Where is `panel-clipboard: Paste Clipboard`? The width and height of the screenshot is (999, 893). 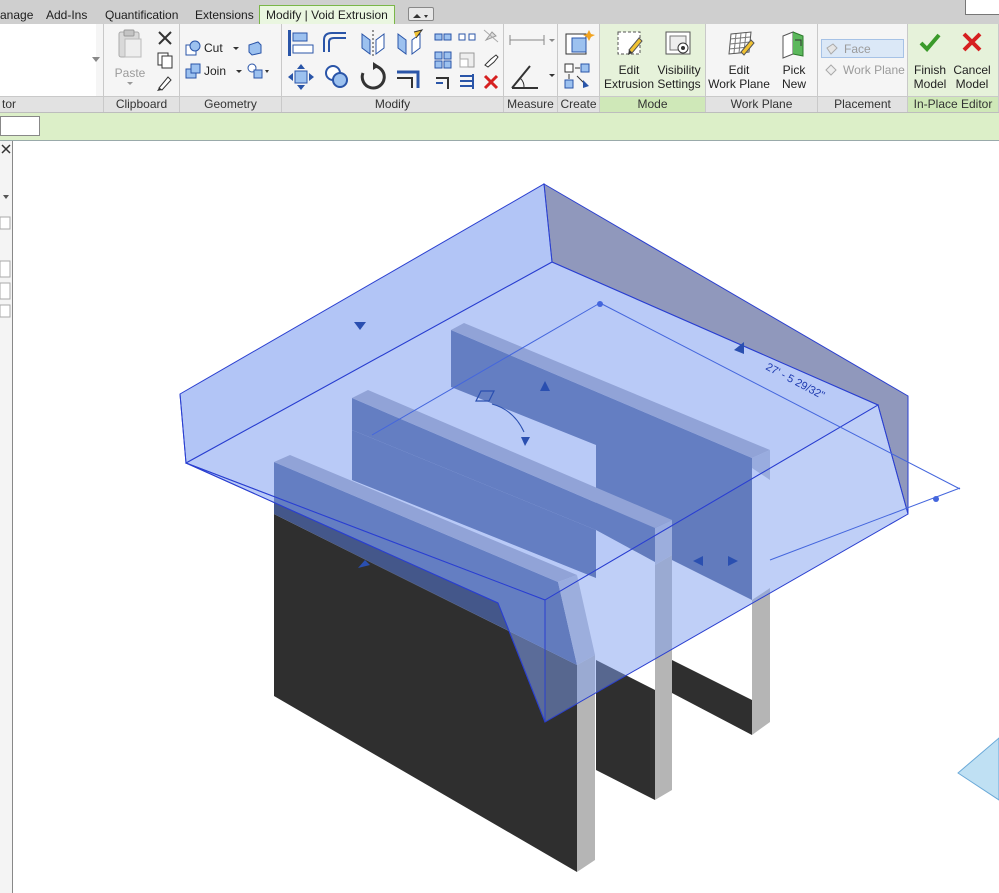
panel-clipboard: Paste Clipboard is located at coordinates (142, 68).